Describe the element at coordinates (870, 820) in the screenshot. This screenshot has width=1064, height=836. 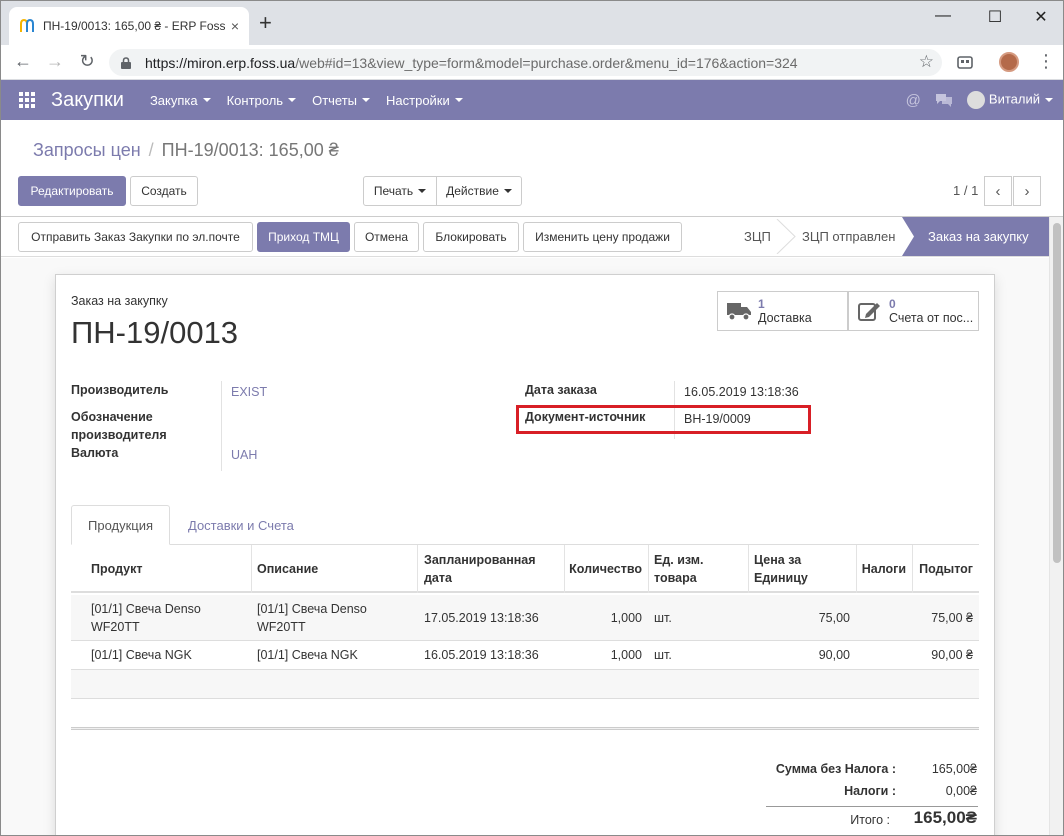
I see `total-label: Итого :` at that location.